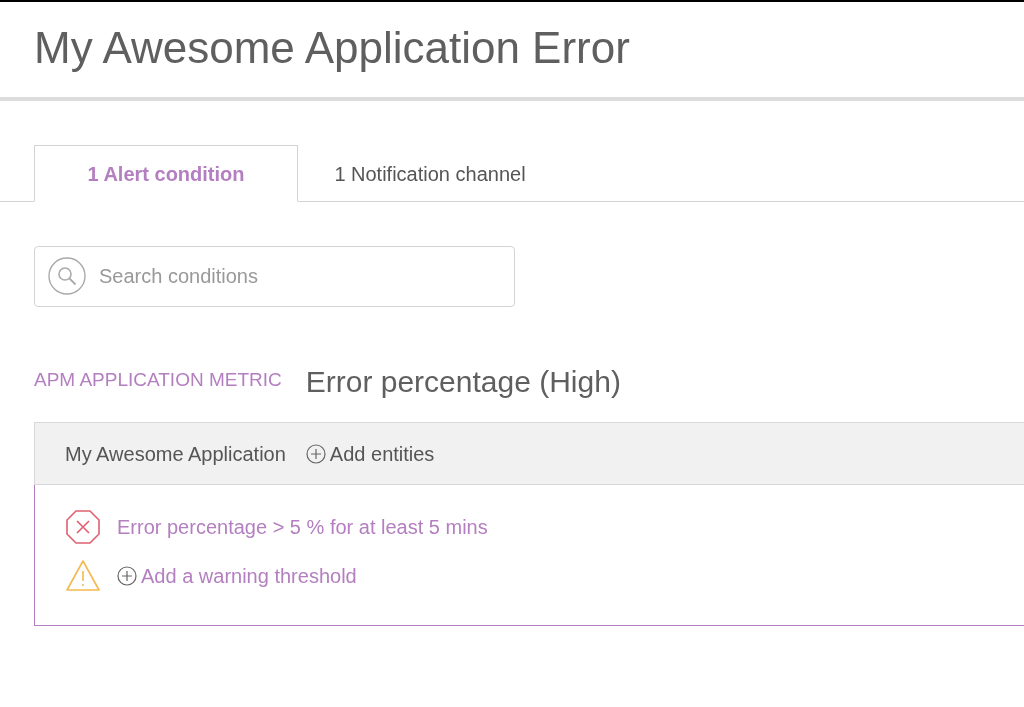  Describe the element at coordinates (67, 276) in the screenshot. I see `search-icon` at that location.